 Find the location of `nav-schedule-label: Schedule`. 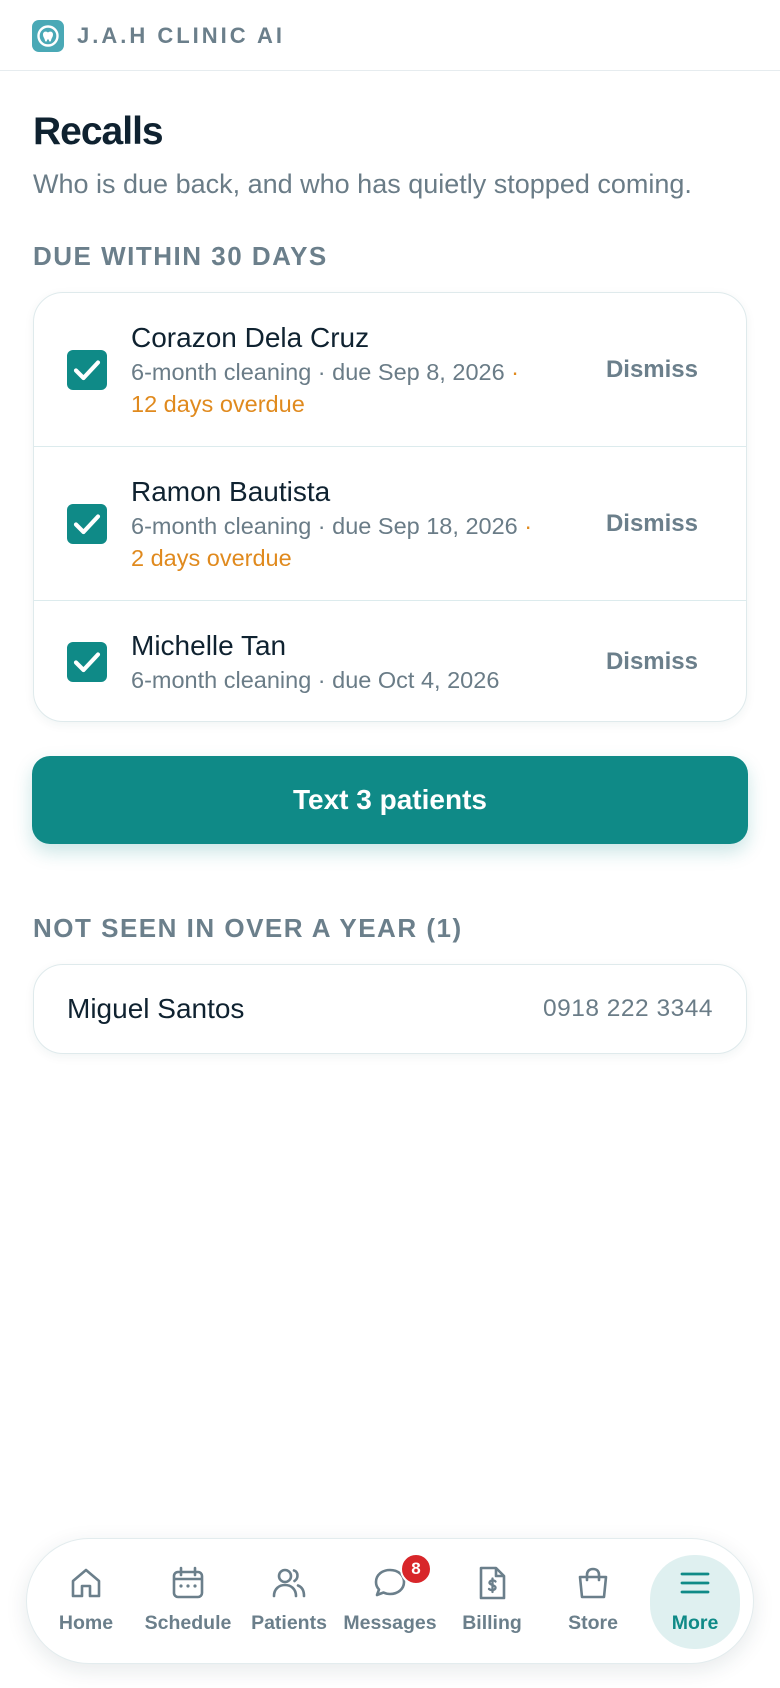

nav-schedule-label: Schedule is located at coordinates (188, 1623).